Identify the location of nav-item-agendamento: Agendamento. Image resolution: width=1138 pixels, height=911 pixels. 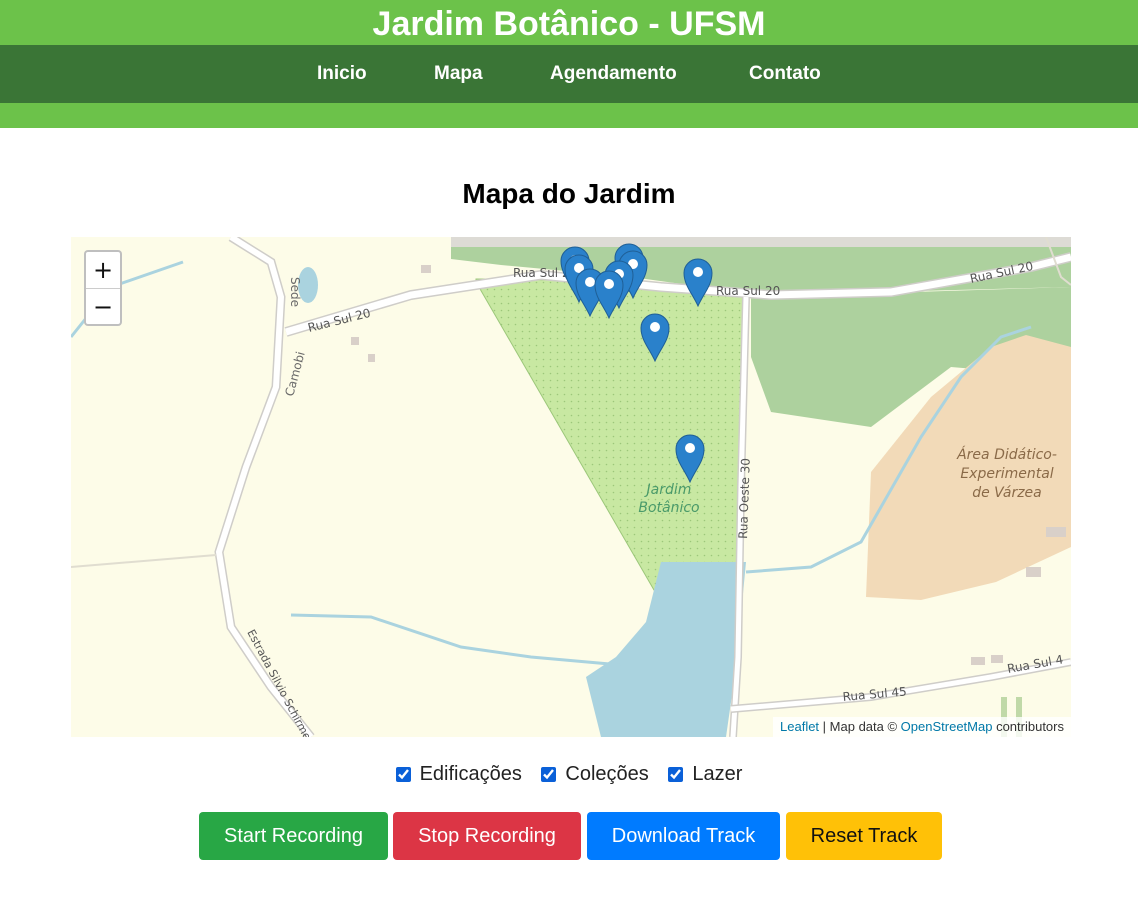
(613, 74).